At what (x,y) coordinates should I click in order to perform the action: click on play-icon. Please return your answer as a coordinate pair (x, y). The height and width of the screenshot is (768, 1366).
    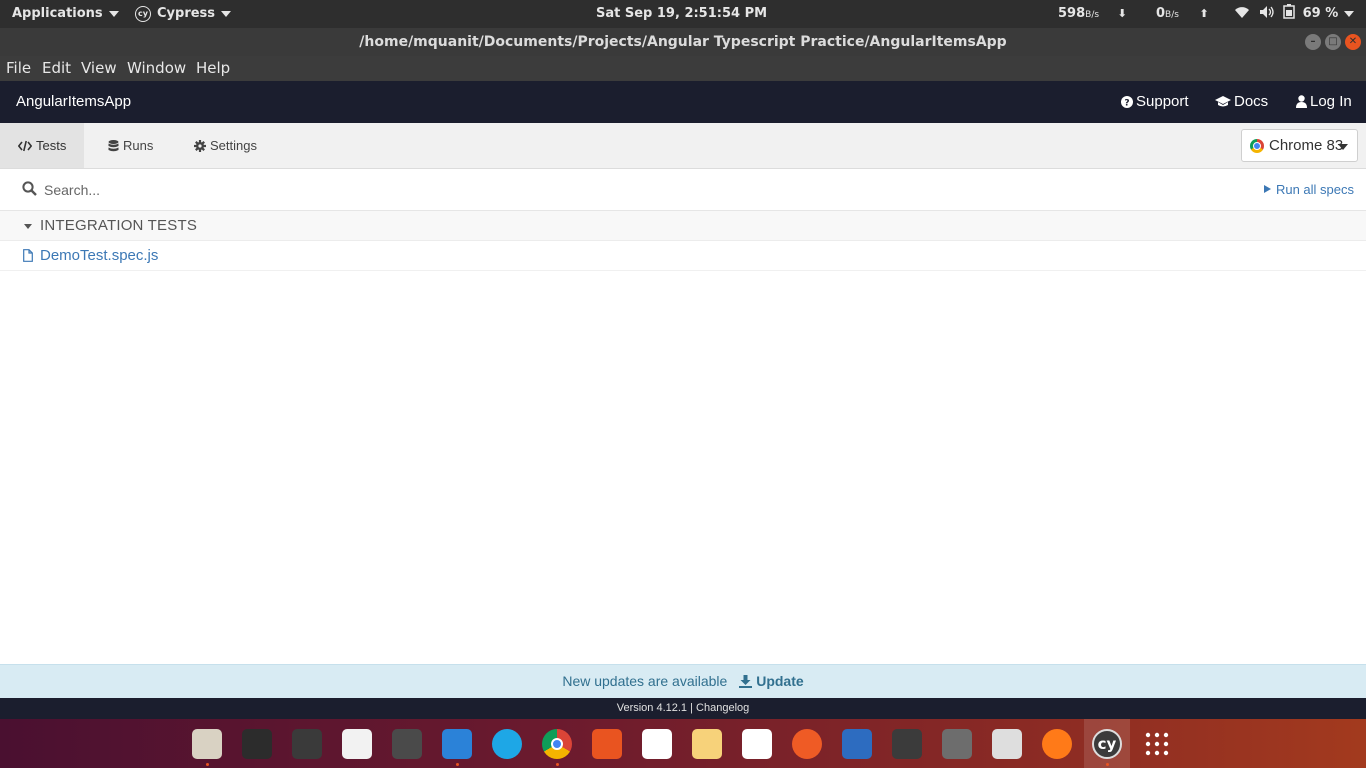
    Looking at the image, I should click on (1267, 189).